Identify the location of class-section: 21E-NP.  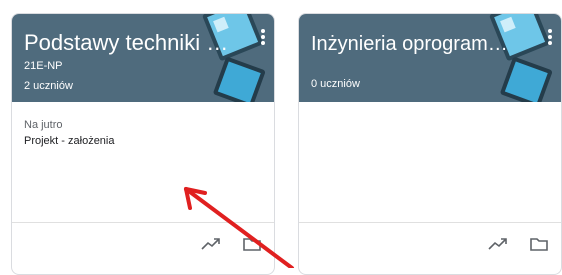
(43, 66).